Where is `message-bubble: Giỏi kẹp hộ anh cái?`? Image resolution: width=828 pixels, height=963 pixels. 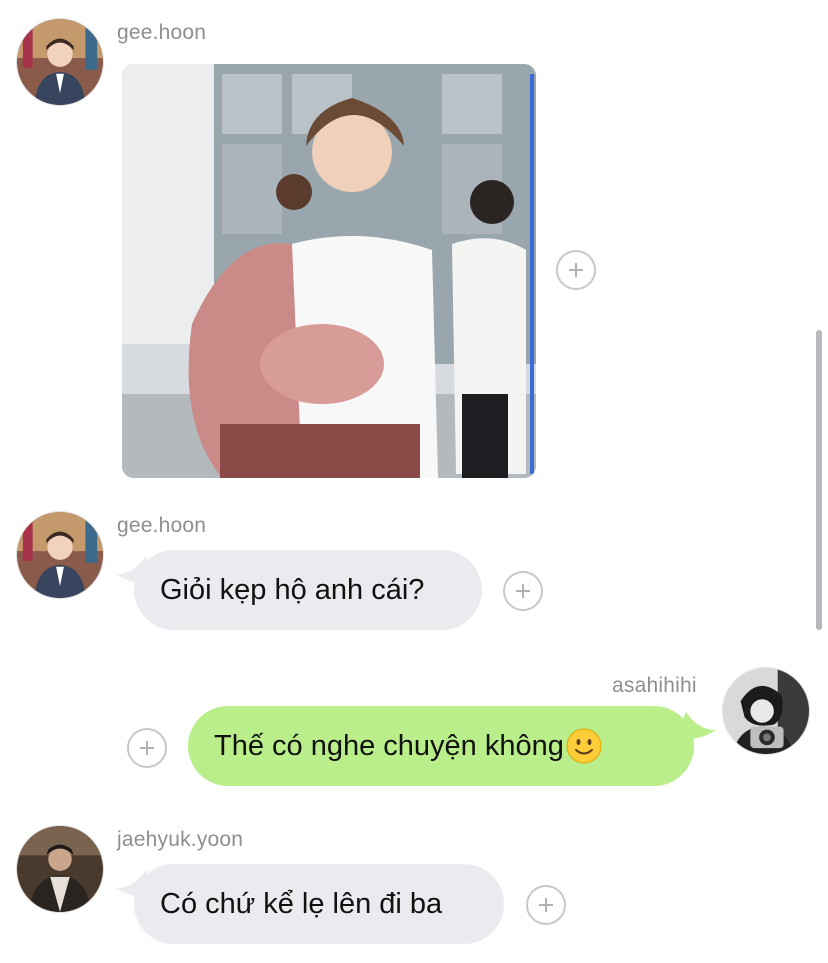 message-bubble: Giỏi kẹp hộ anh cái? is located at coordinates (308, 590).